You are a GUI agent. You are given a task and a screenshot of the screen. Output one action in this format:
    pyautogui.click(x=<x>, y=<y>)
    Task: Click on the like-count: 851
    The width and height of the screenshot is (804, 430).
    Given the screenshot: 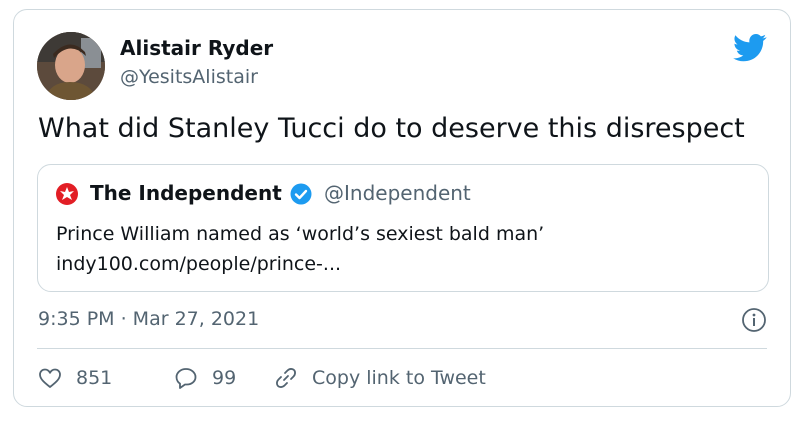 What is the action you would take?
    pyautogui.click(x=94, y=378)
    